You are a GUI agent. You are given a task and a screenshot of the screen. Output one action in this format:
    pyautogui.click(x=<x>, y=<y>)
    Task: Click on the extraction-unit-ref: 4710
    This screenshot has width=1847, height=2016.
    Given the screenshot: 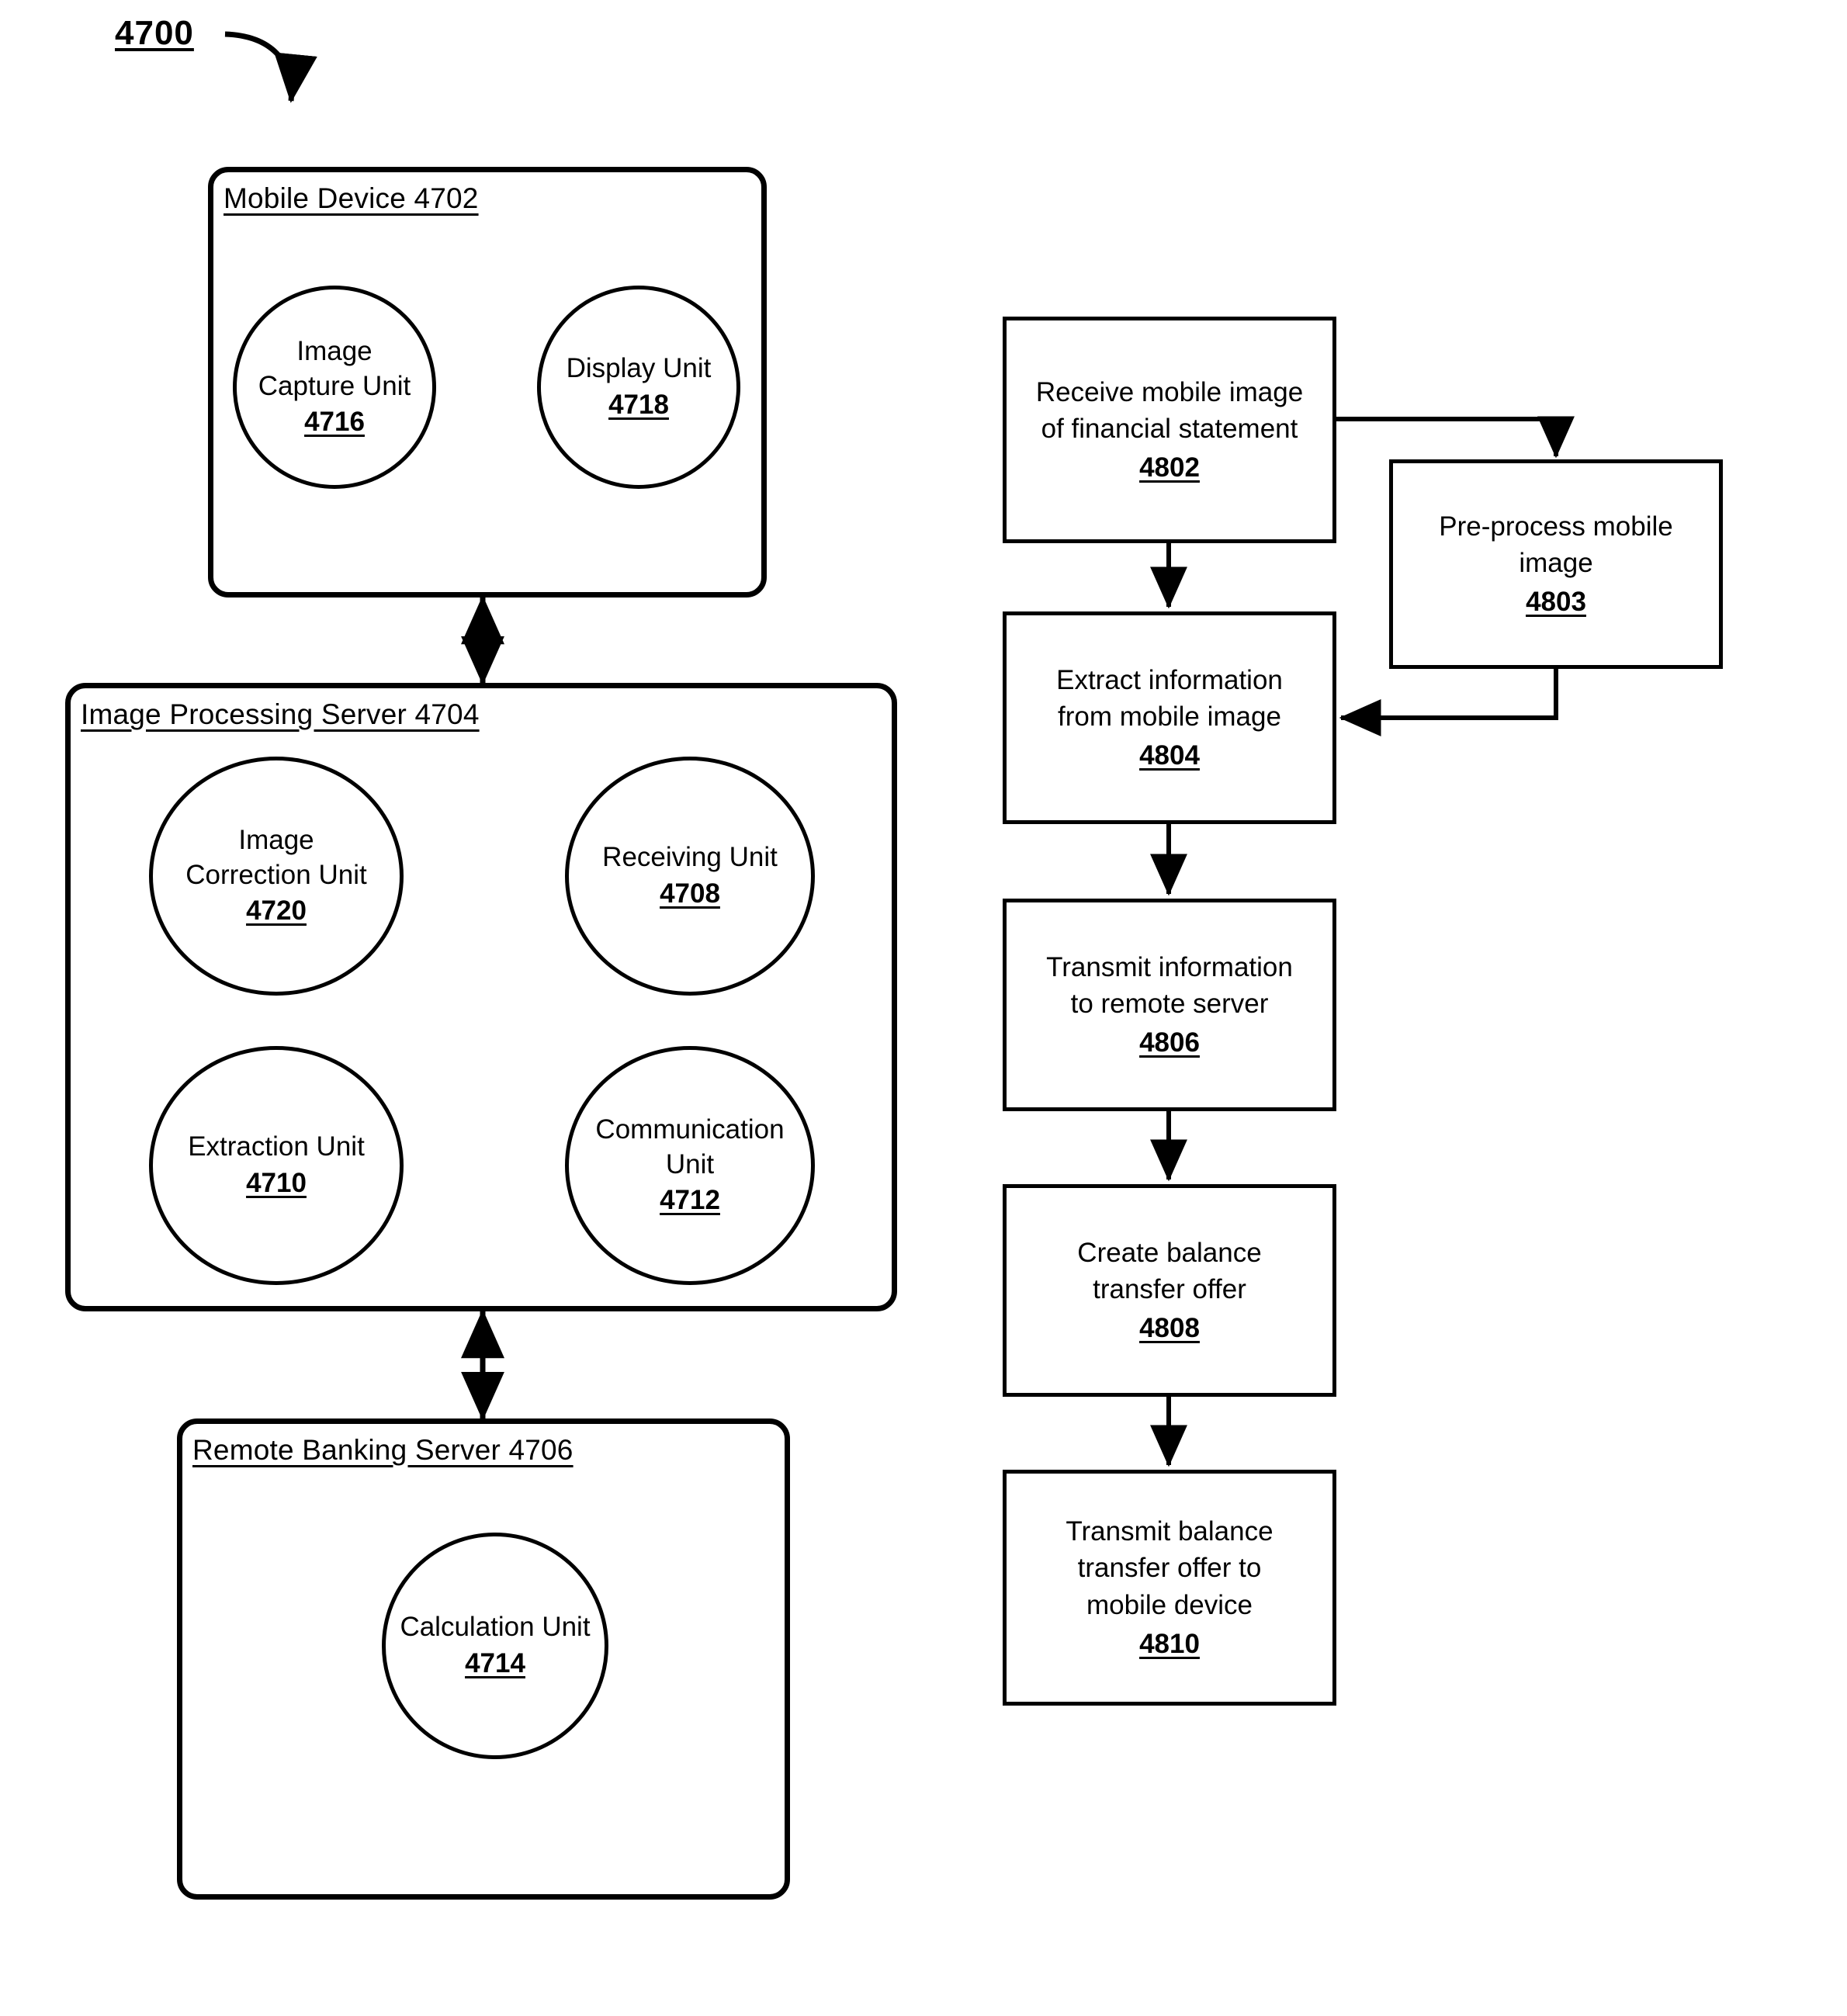 What is the action you would take?
    pyautogui.click(x=277, y=1183)
    